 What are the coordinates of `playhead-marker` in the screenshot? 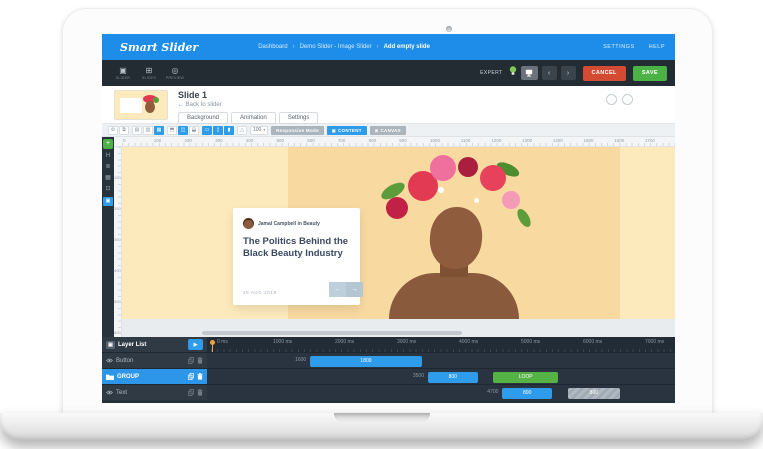 It's located at (212, 346).